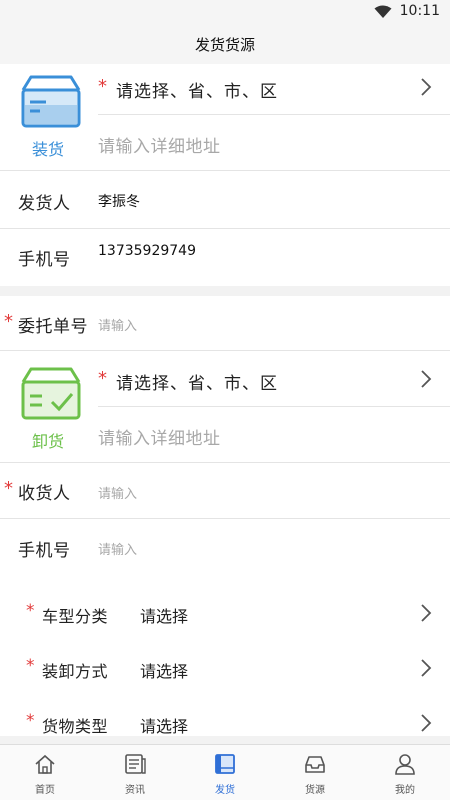 The image size is (450, 800). What do you see at coordinates (225, 790) in the screenshot?
I see `tab-ship-label: 发货` at bounding box center [225, 790].